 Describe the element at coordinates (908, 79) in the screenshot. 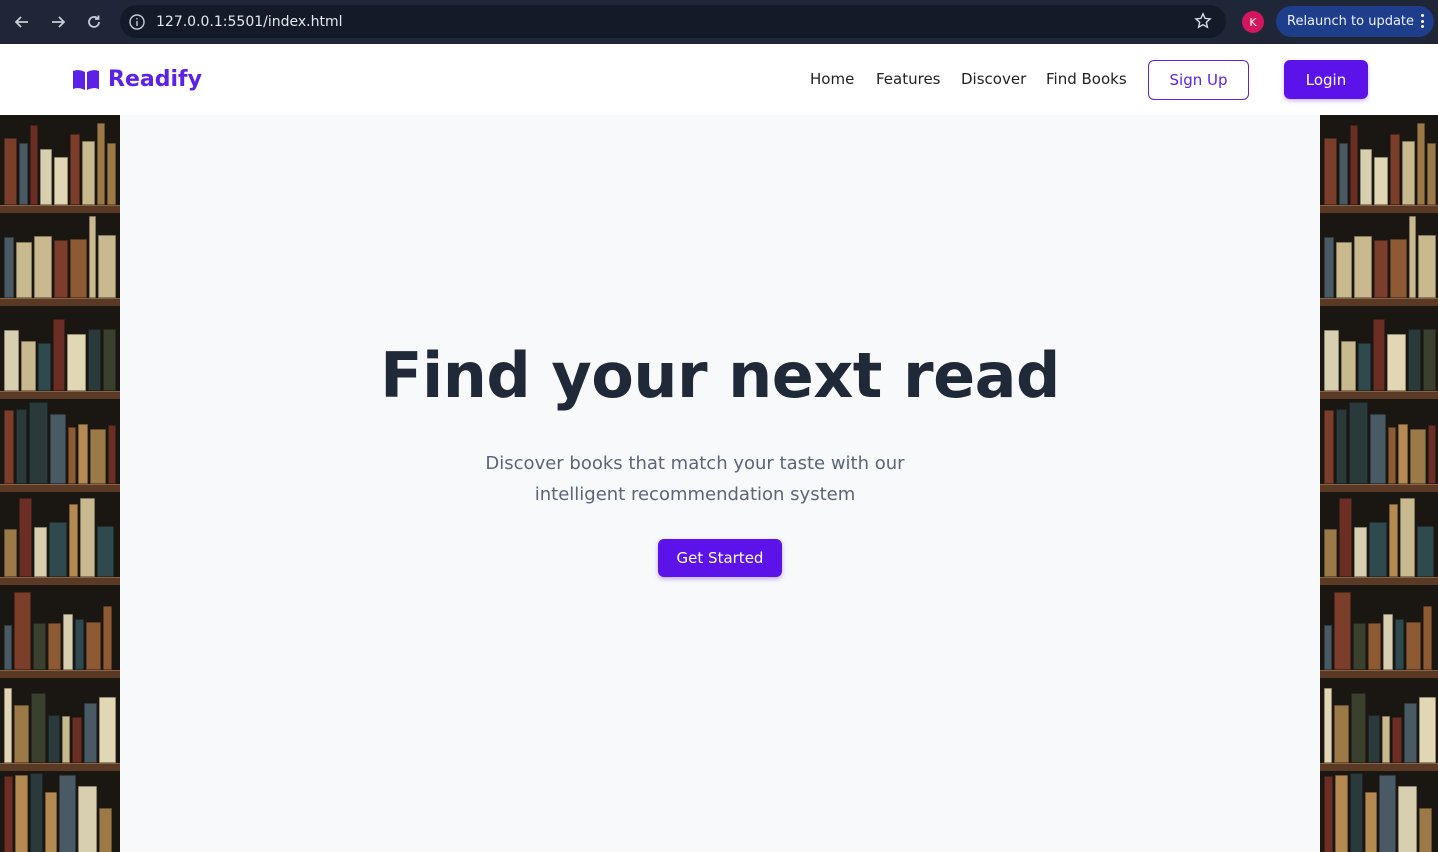

I see `nav-features: Features` at that location.